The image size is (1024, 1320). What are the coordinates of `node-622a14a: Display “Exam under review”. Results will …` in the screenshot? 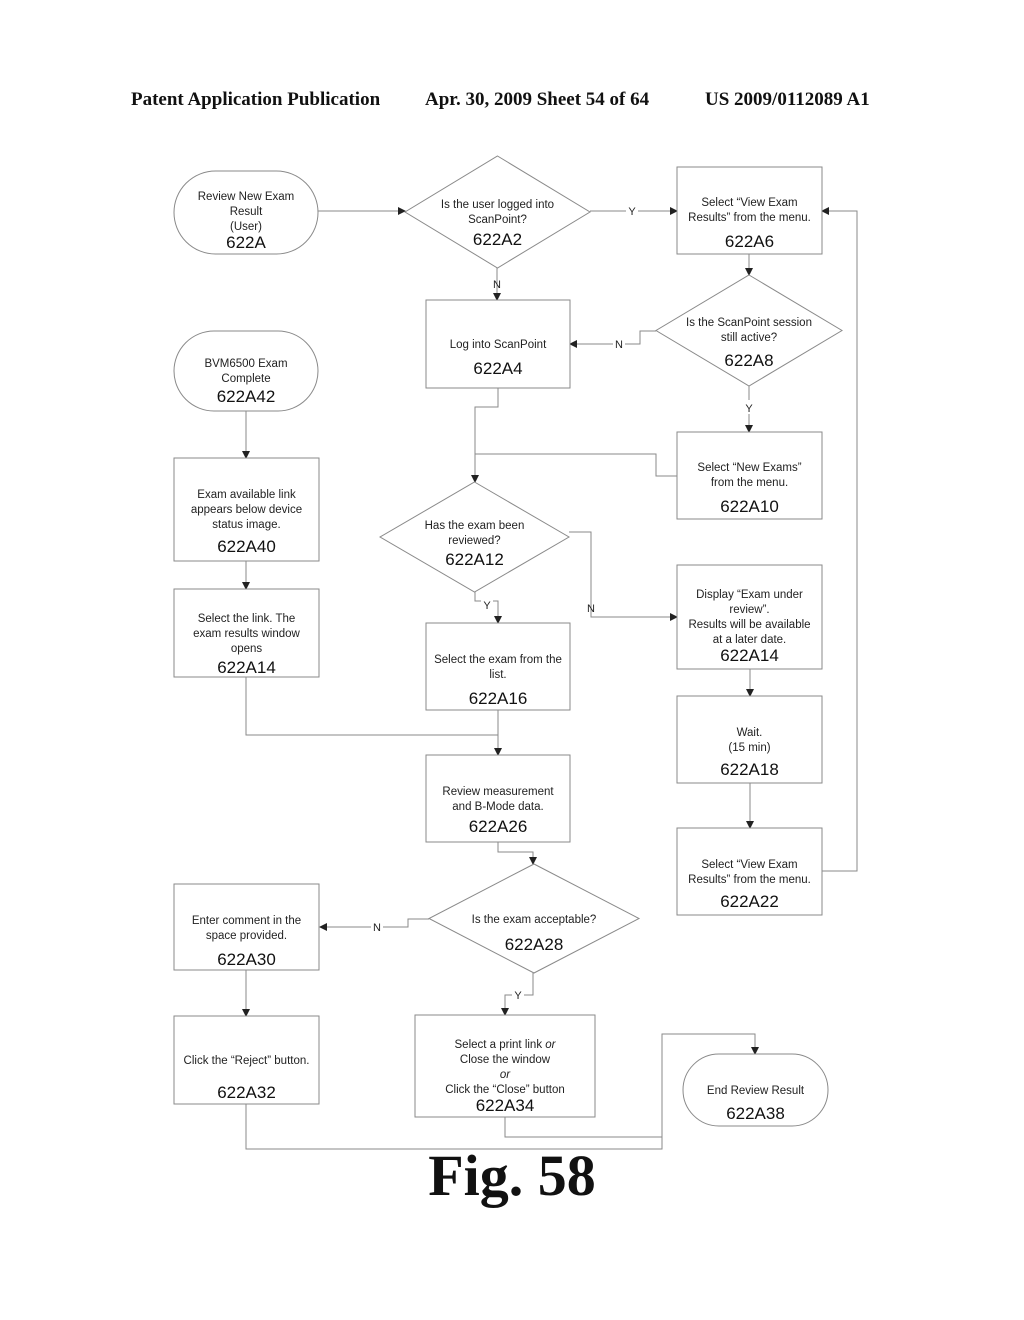 It's located at (749, 617).